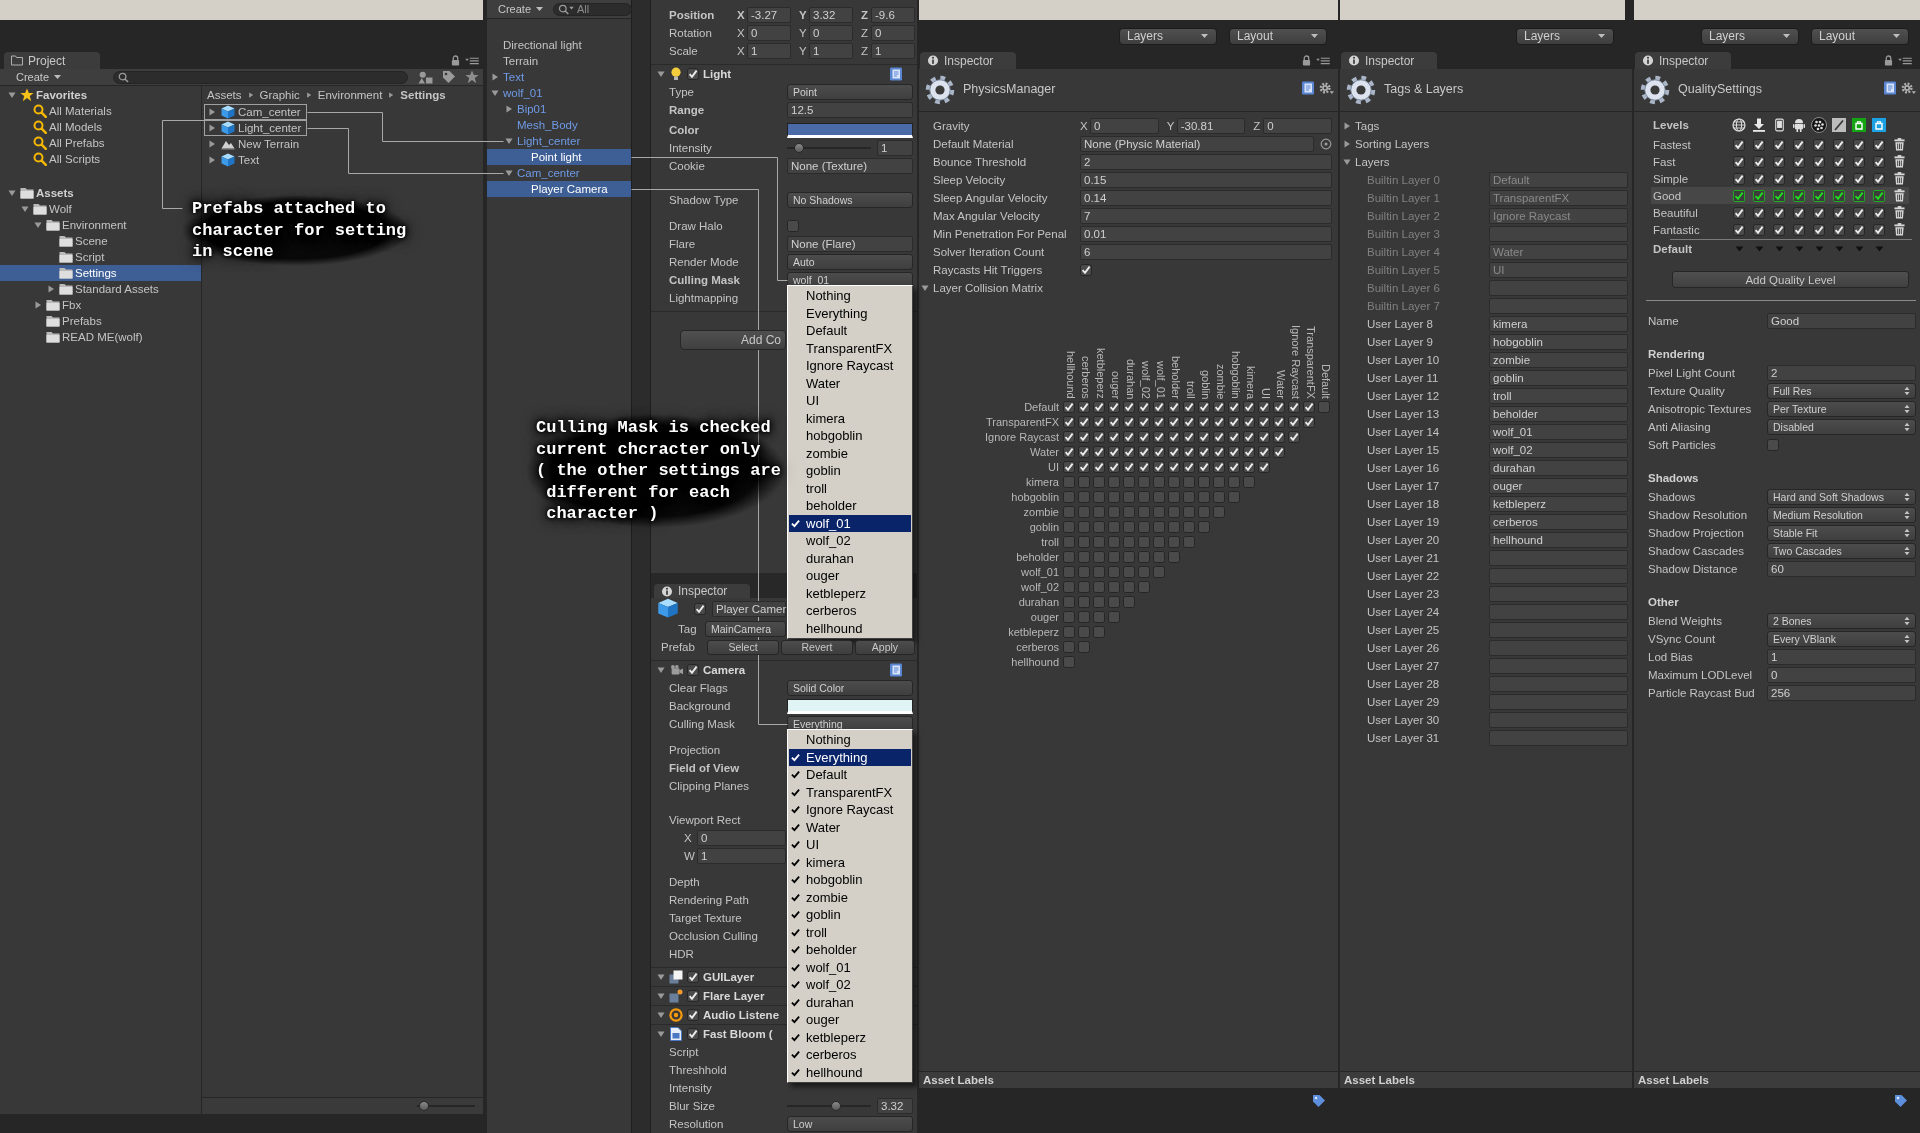 This screenshot has height=1133, width=1920. I want to click on dropdown: Two Cascades, so click(1841, 551).